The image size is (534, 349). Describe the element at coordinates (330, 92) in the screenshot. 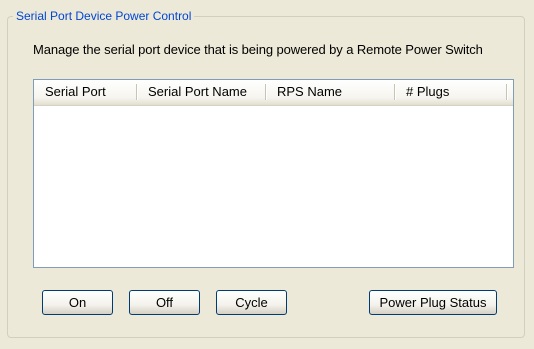

I see `column-header-rps-name: RPS Name` at that location.